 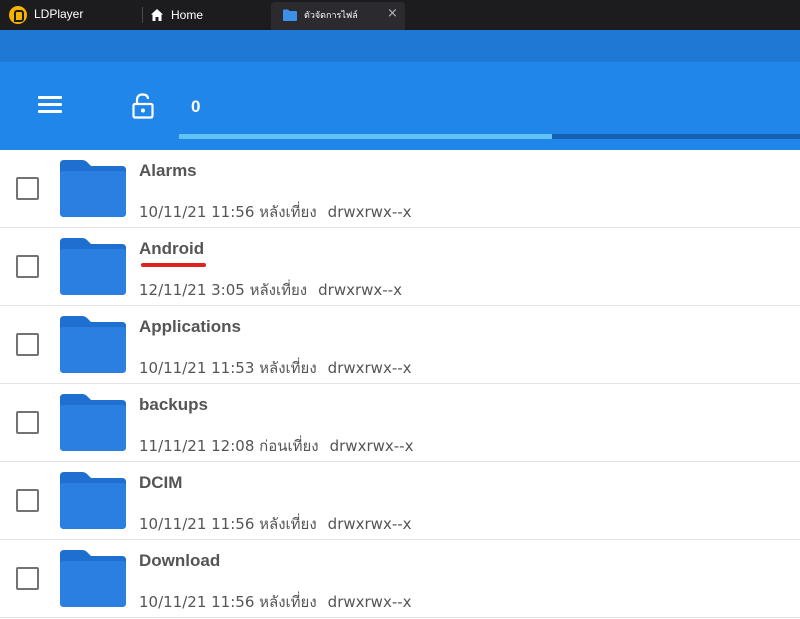 I want to click on file-meta: 11/11/21 12:08 ก่อนเที่ยง drwxrwx--x, so click(x=276, y=446).